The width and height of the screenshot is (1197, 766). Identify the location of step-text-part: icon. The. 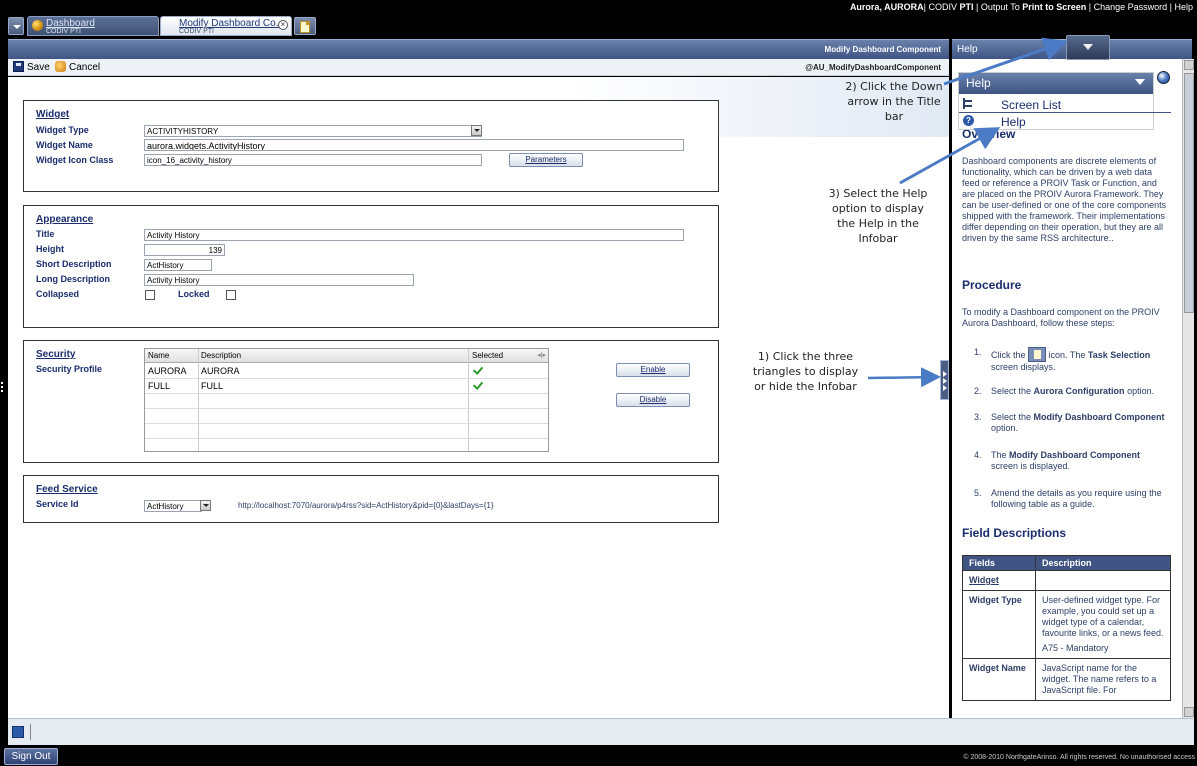
(1067, 355).